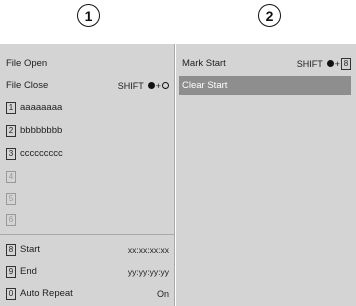 This screenshot has height=306, width=356. I want to click on menu-item-clear-start: Clear Start, so click(265, 85).